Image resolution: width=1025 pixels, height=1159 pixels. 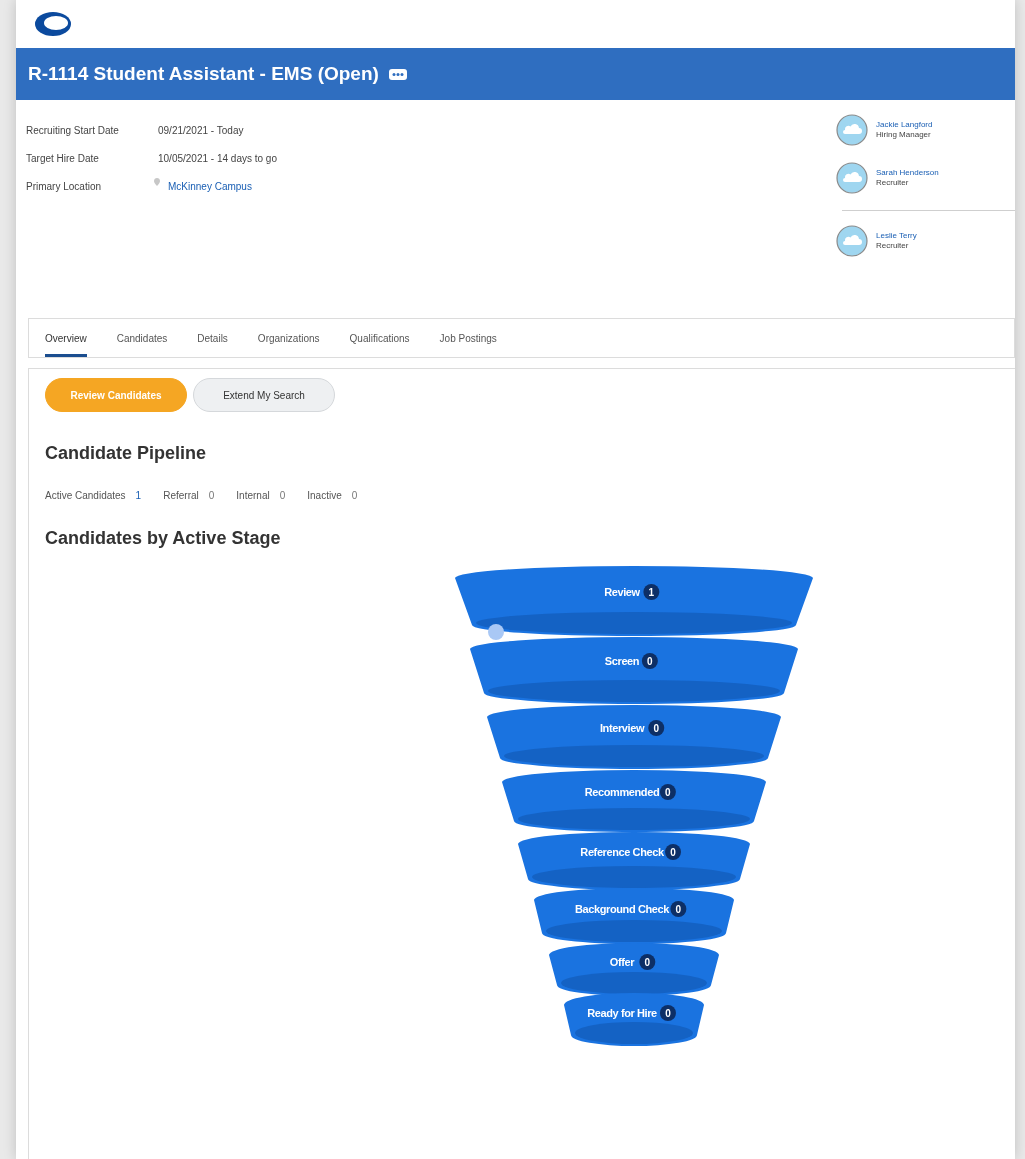 What do you see at coordinates (622, 728) in the screenshot?
I see `stage-label: Interview` at bounding box center [622, 728].